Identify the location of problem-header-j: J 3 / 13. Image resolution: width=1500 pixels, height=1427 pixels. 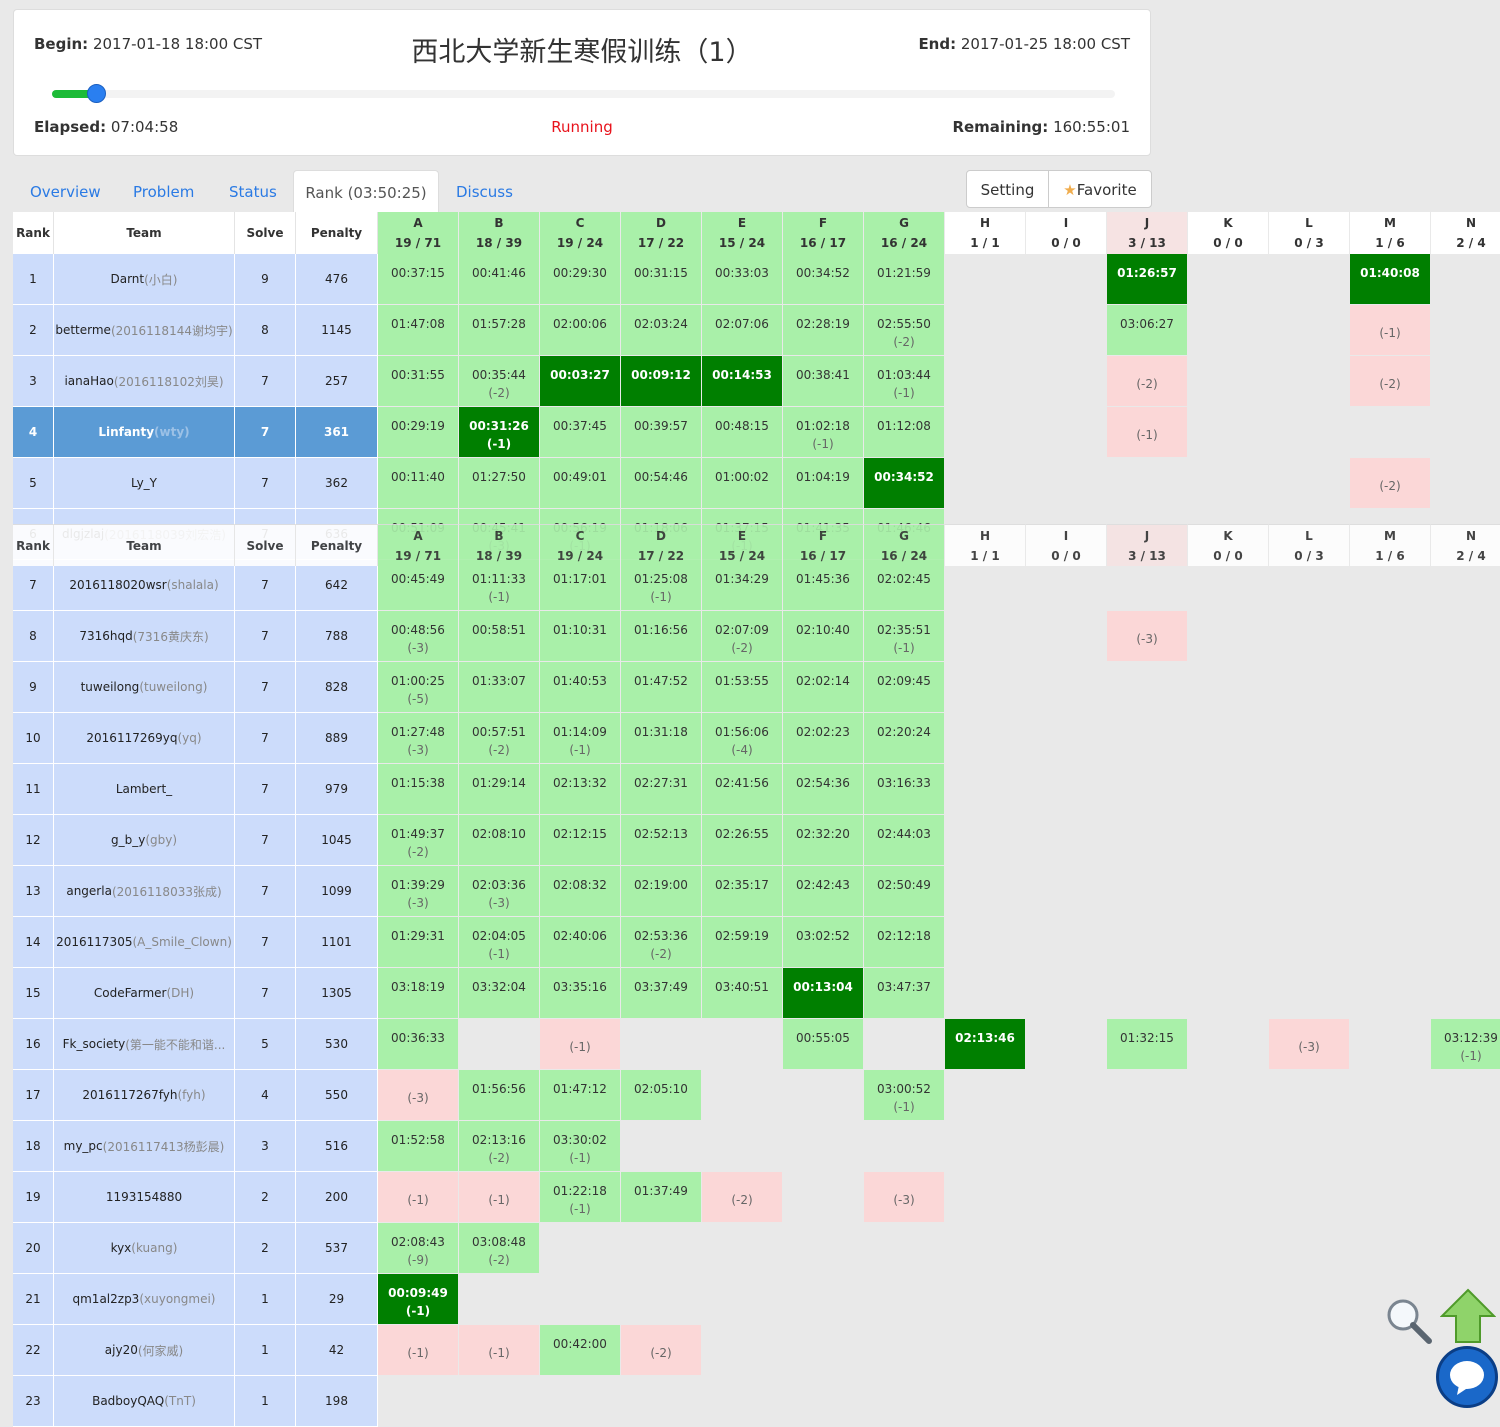
(1147, 233).